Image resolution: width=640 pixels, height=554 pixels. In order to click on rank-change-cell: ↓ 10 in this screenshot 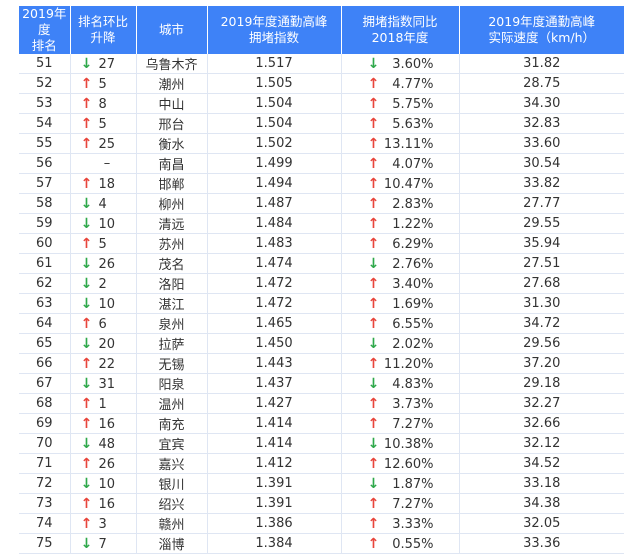, I will do `click(103, 483)`.